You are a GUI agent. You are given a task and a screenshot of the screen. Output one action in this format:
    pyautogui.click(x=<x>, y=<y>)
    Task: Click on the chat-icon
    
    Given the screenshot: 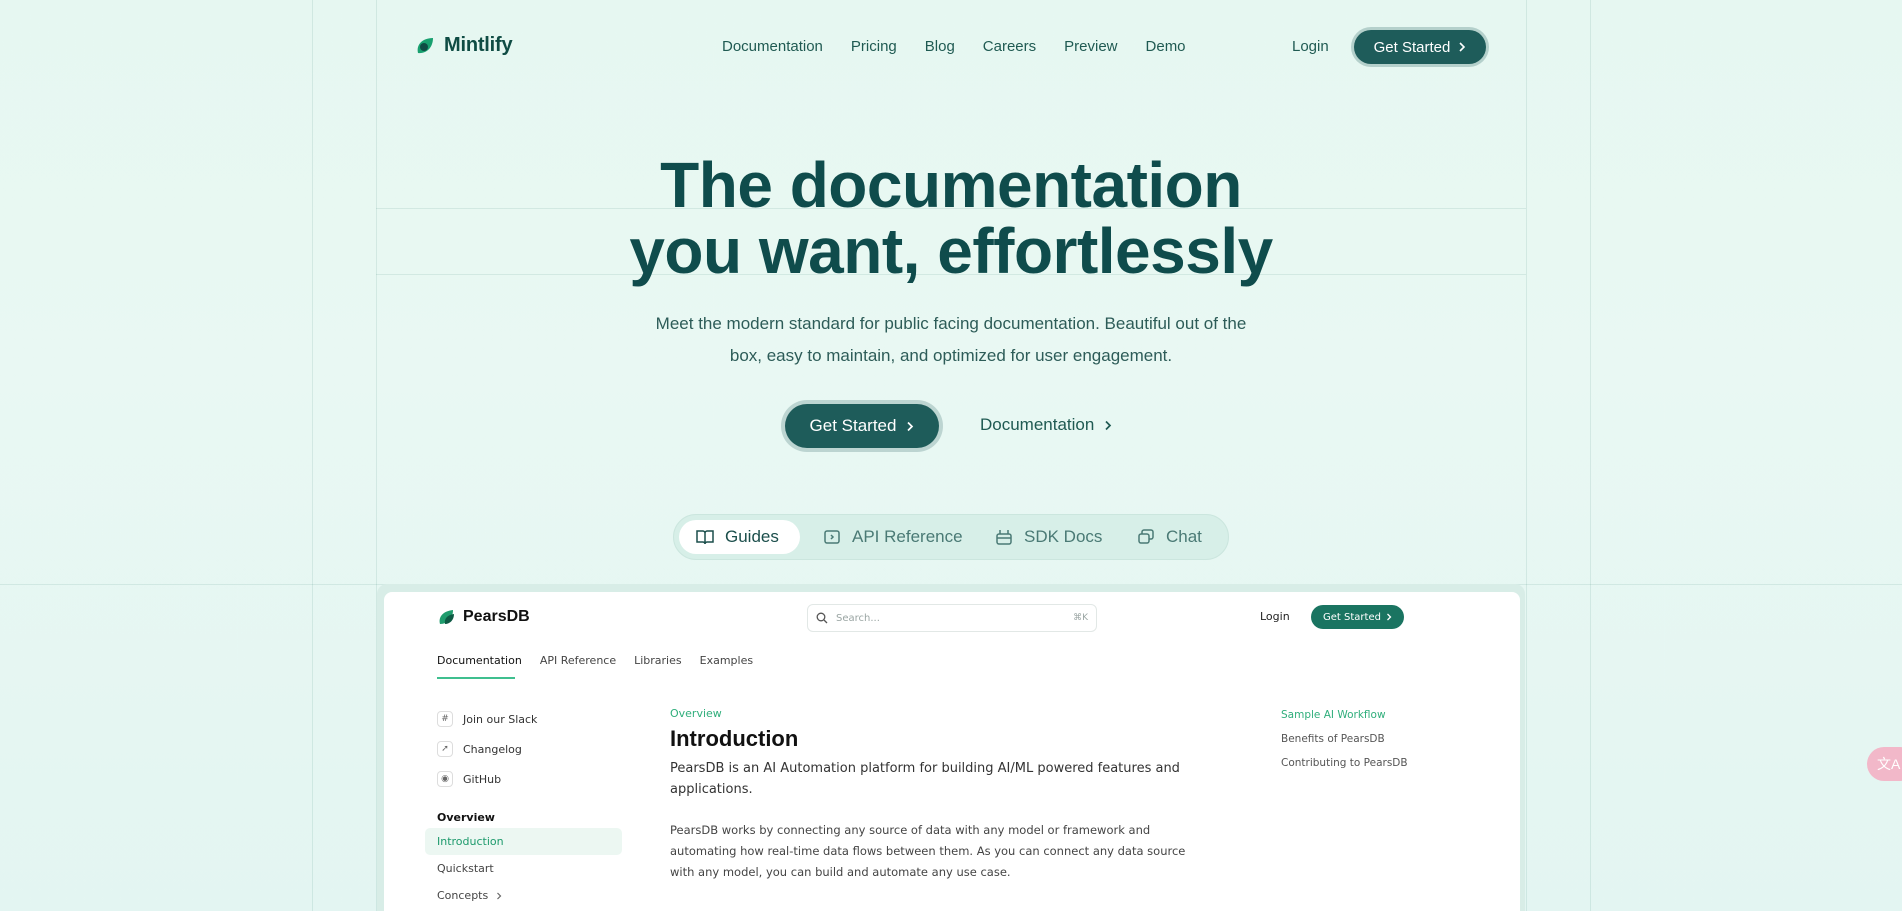 What is the action you would take?
    pyautogui.click(x=1146, y=536)
    